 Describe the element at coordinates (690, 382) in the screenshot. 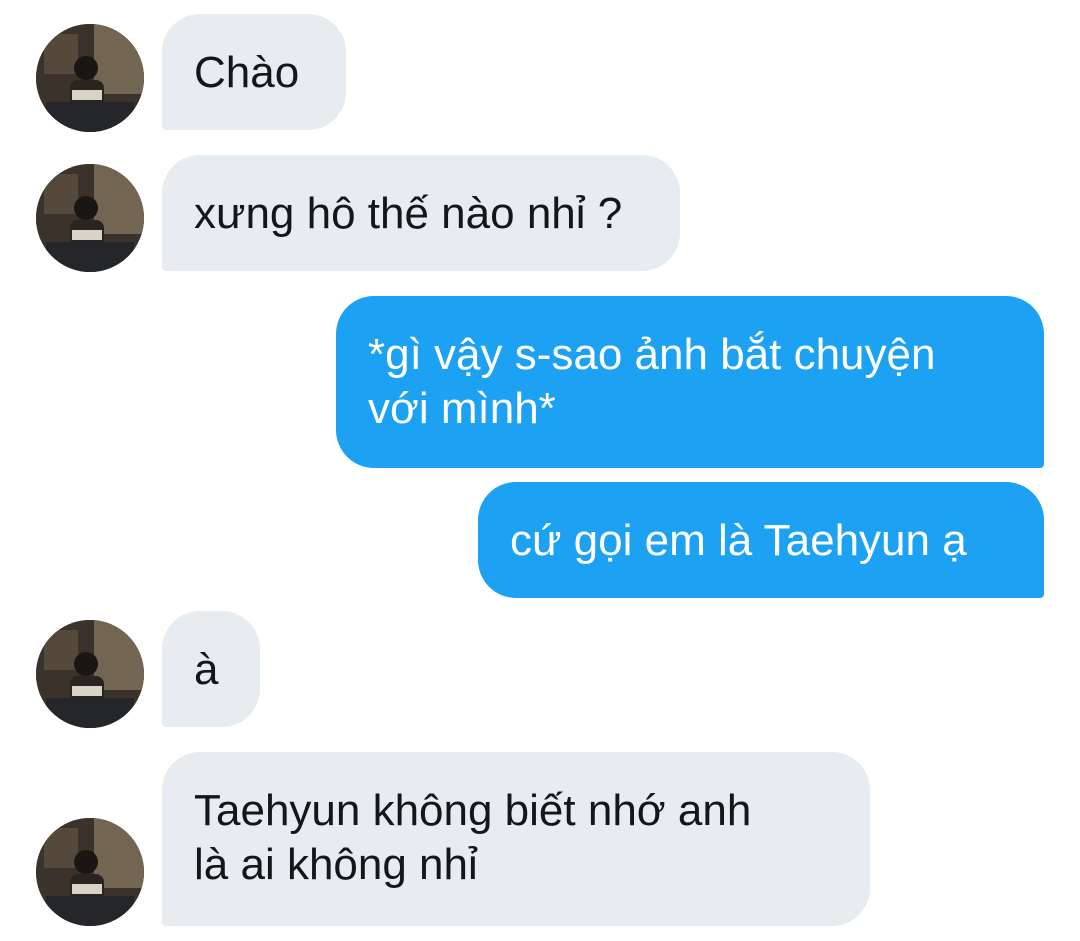

I see `outgoing-message: *gì vậy s-sao ảnh bắt chuyện với mình*` at that location.